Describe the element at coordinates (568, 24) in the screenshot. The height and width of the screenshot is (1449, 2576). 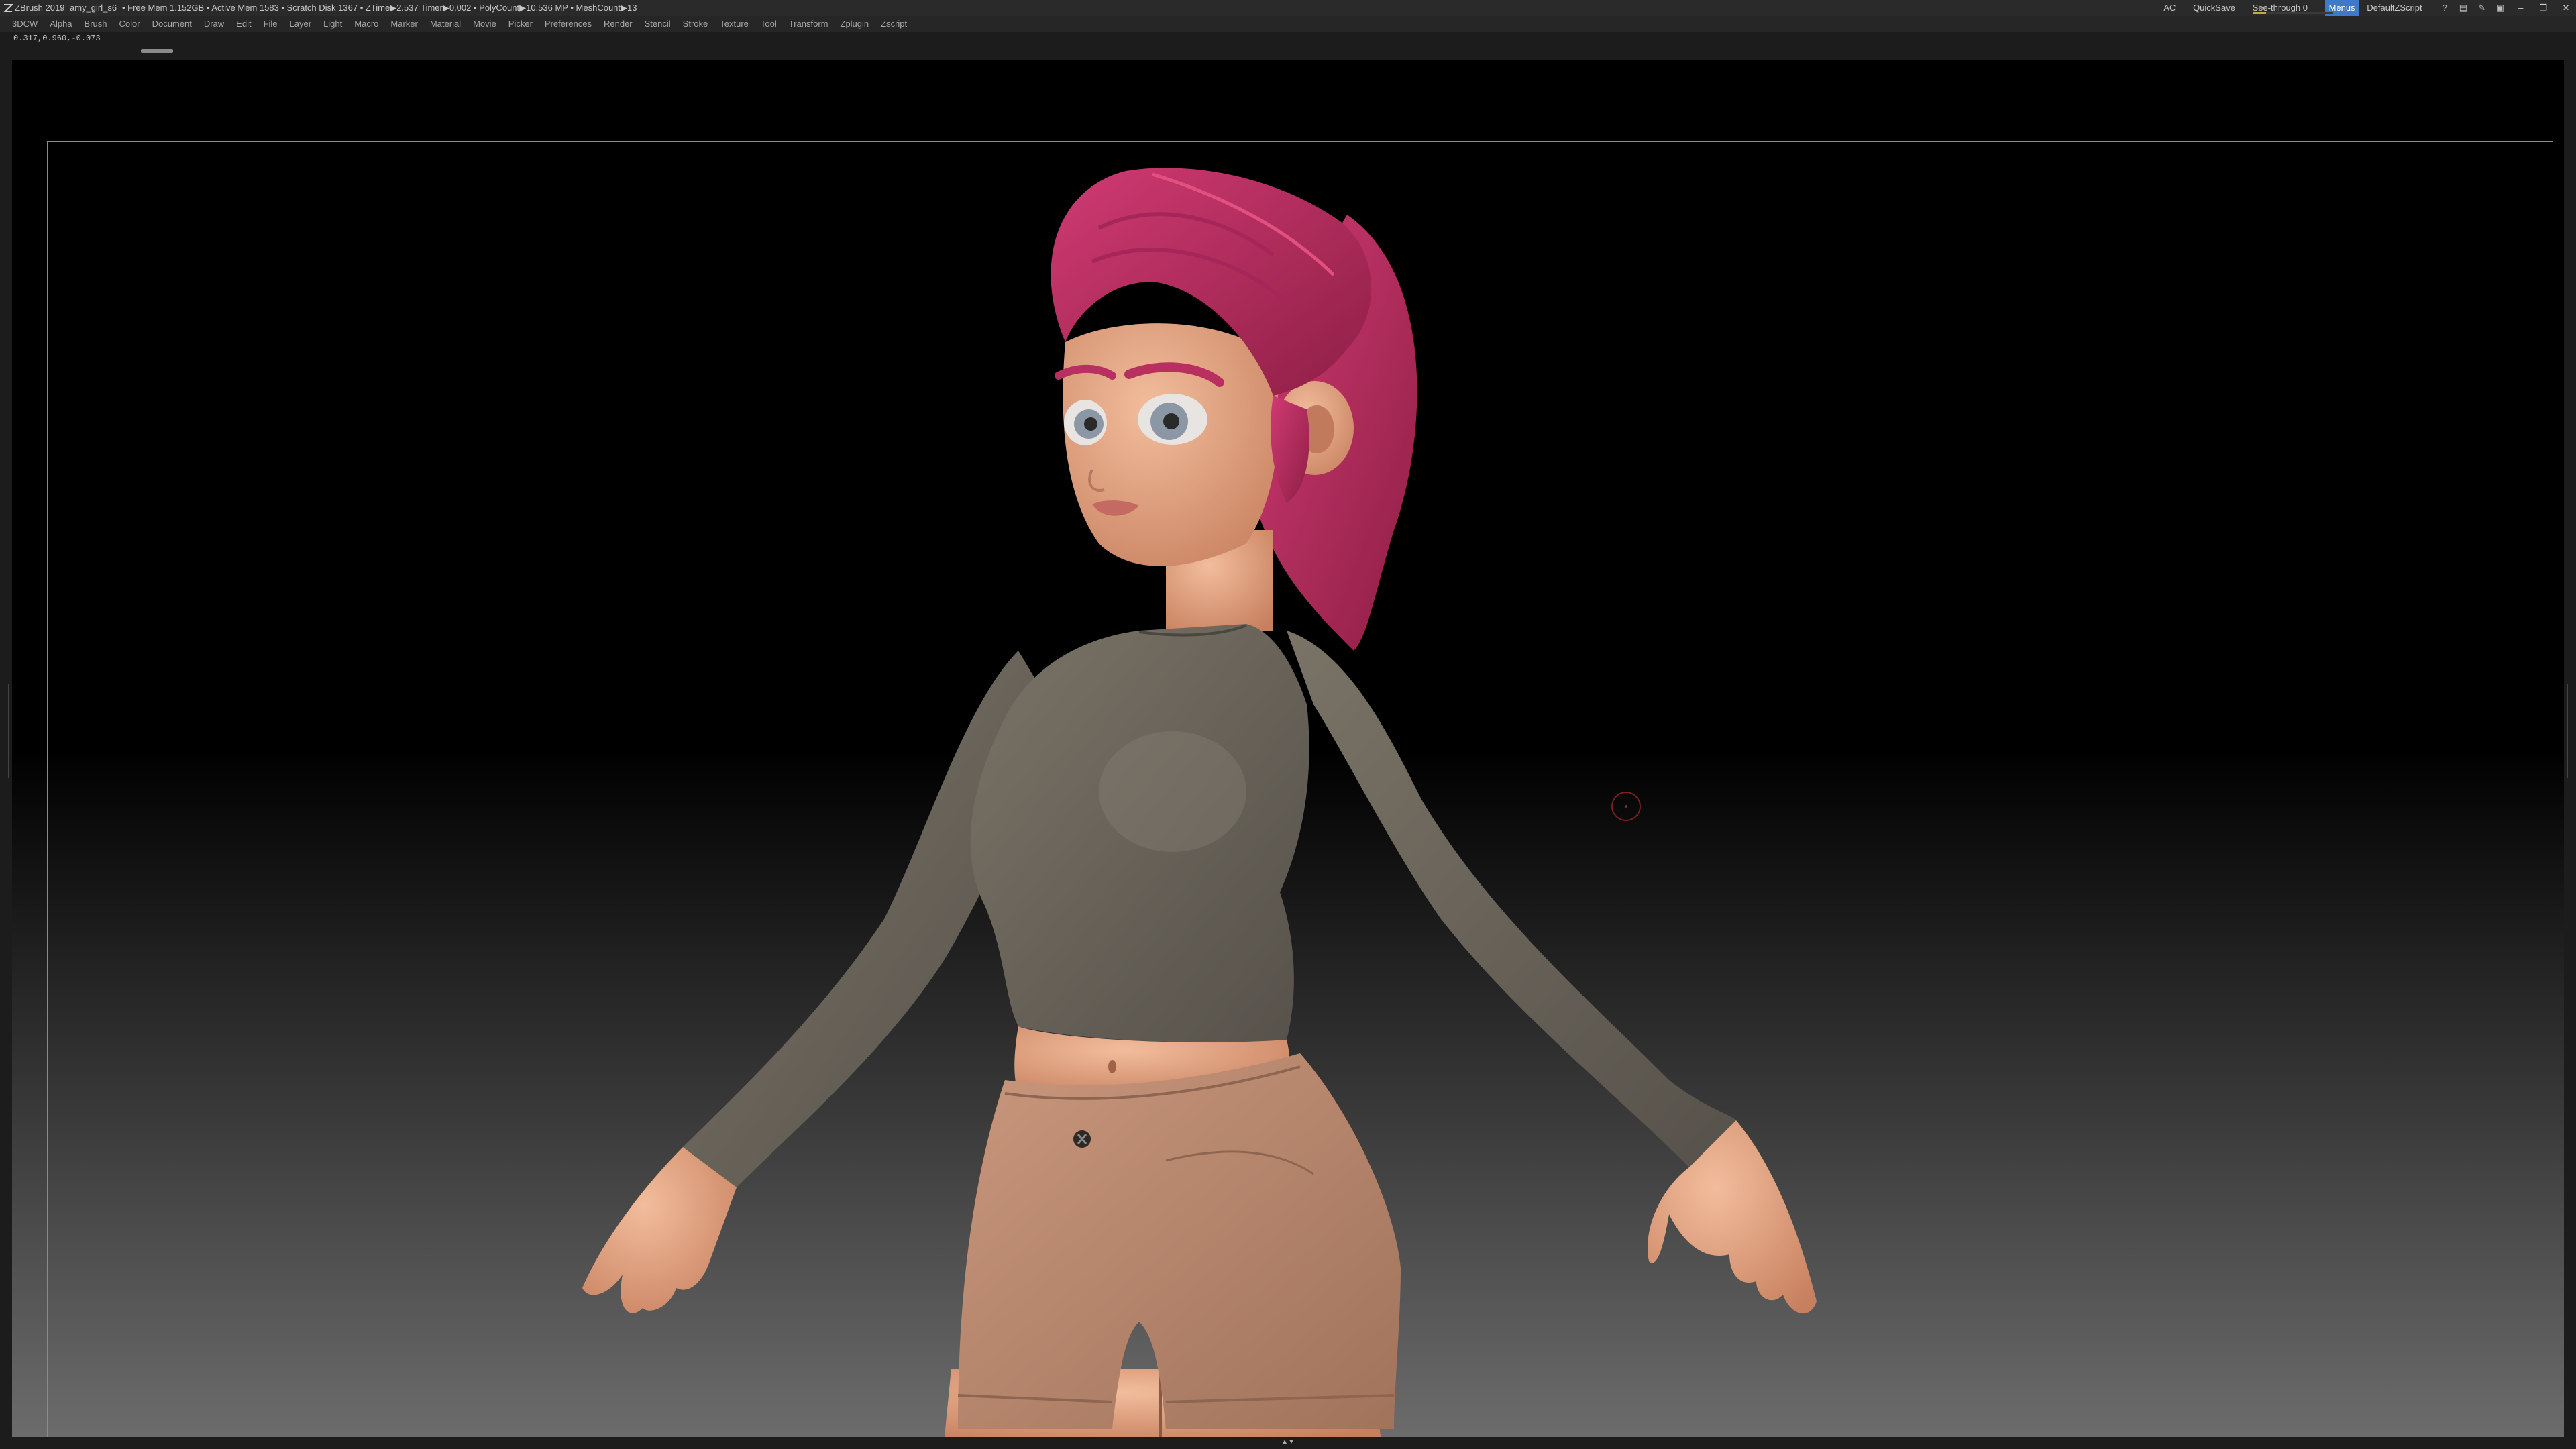
I see `menu-preferences: Preferences` at that location.